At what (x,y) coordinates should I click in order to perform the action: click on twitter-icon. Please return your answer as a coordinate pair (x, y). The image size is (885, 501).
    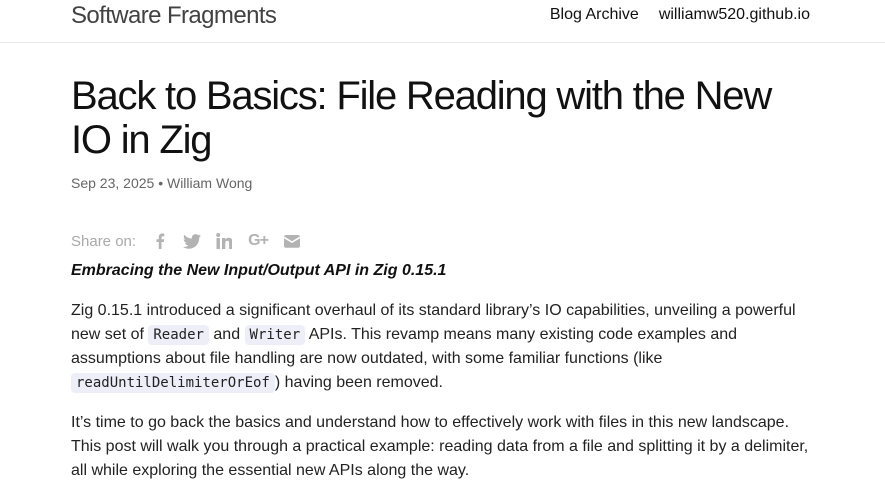
    Looking at the image, I should click on (192, 241).